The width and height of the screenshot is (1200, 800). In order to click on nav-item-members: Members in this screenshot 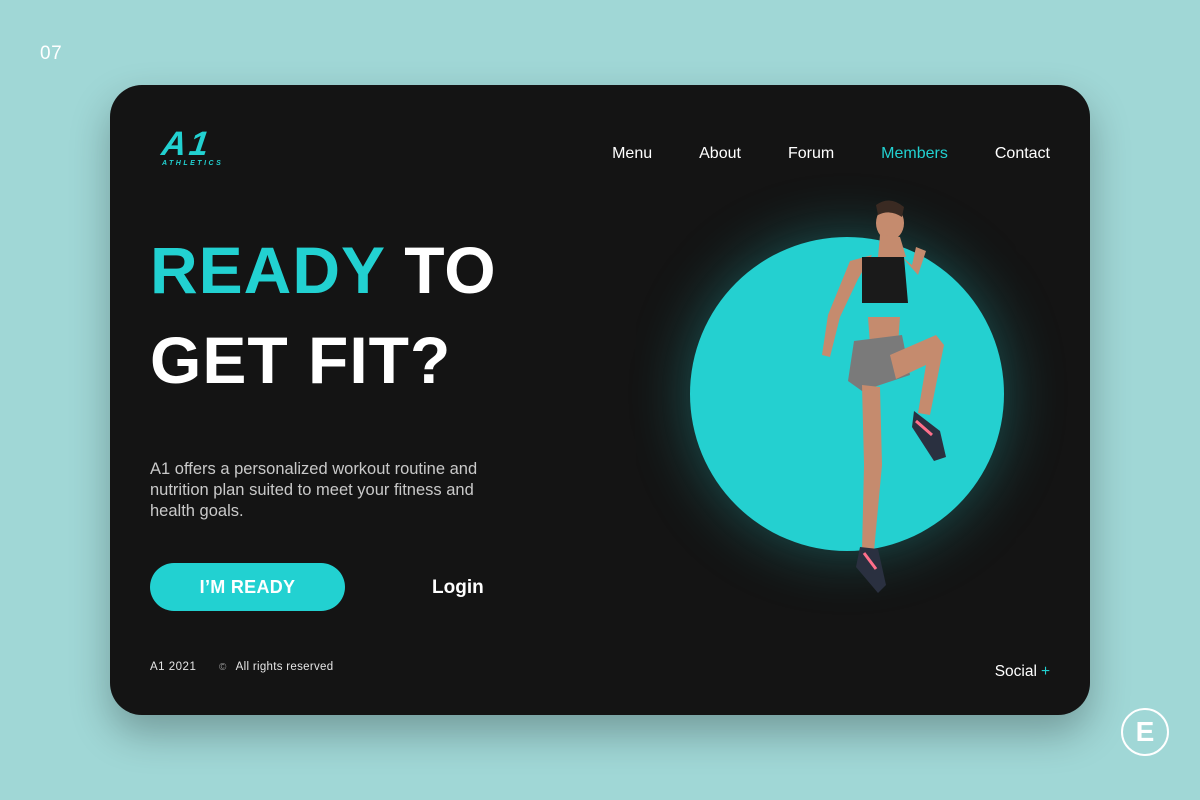, I will do `click(914, 154)`.